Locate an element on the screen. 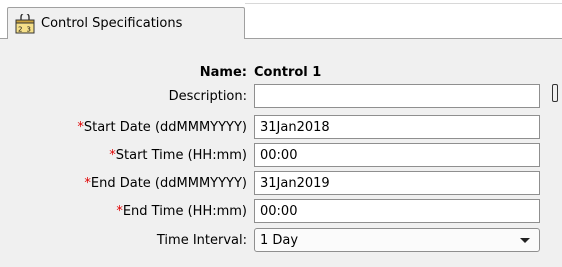 The width and height of the screenshot is (562, 267). start-time-row: *Start Time (HH:mm) 00:00 is located at coordinates (281, 155).